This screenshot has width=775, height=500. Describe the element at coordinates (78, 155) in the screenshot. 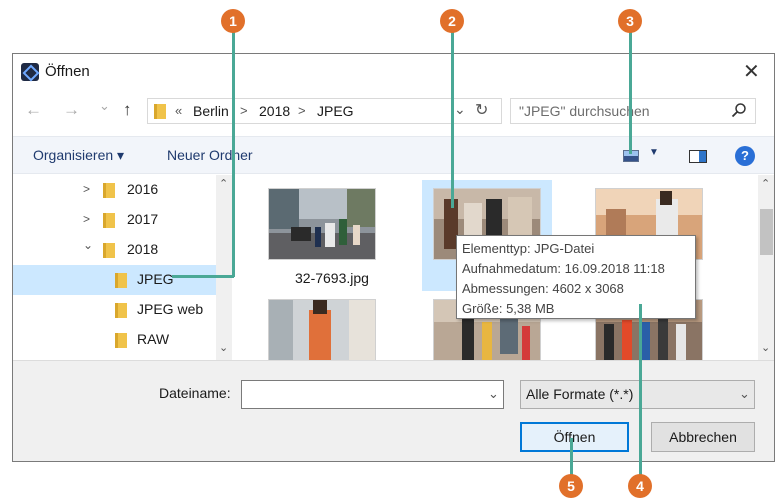

I see `organize-button: Organisieren ▾` at that location.